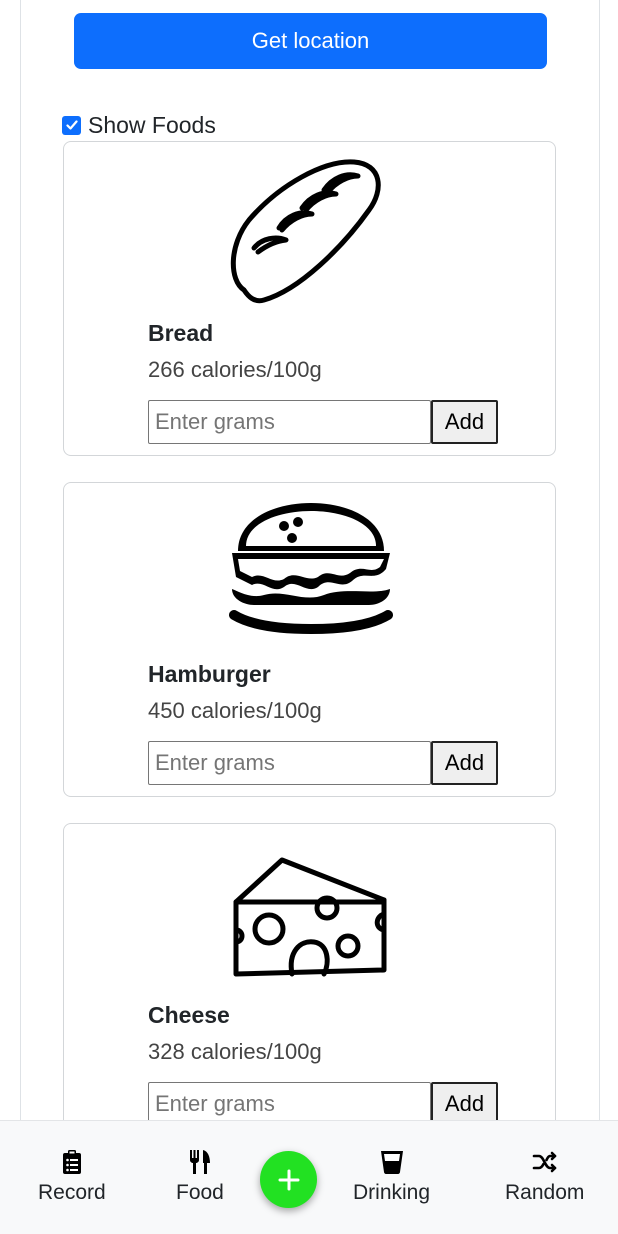 The width and height of the screenshot is (618, 1234). I want to click on food-name: Cheese, so click(189, 1015).